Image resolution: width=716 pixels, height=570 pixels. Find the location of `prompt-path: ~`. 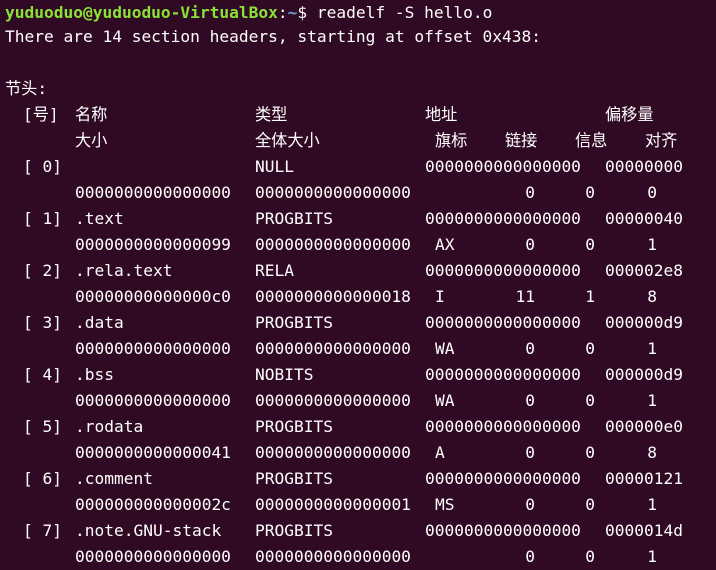

prompt-path: ~ is located at coordinates (292, 12).